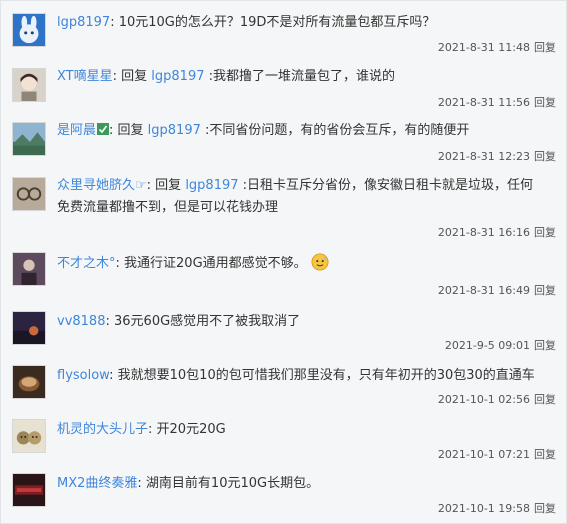 The image size is (567, 524). What do you see at coordinates (483, 290) in the screenshot?
I see `comment-timestamp: 2021-8-31 16:49` at bounding box center [483, 290].